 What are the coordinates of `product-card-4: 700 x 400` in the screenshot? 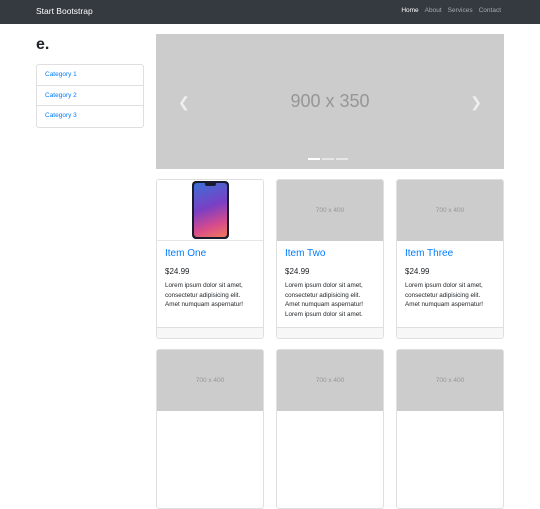 It's located at (210, 429).